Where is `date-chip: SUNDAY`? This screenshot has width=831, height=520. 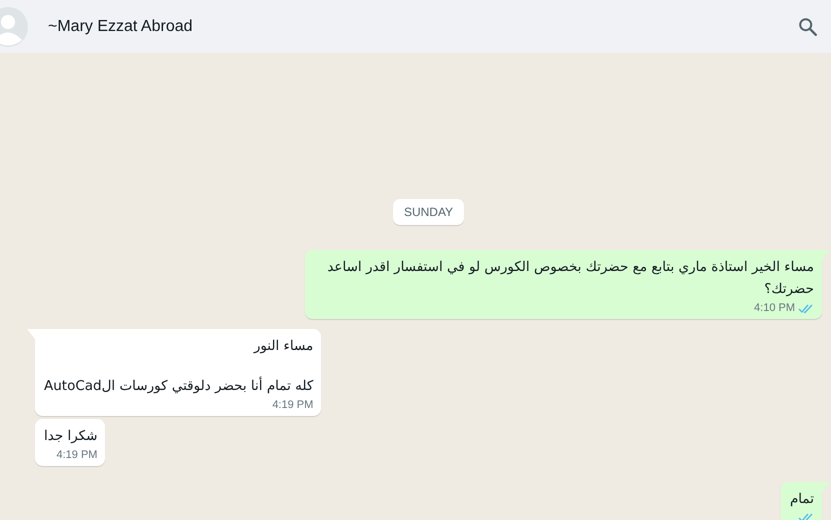 date-chip: SUNDAY is located at coordinates (428, 212).